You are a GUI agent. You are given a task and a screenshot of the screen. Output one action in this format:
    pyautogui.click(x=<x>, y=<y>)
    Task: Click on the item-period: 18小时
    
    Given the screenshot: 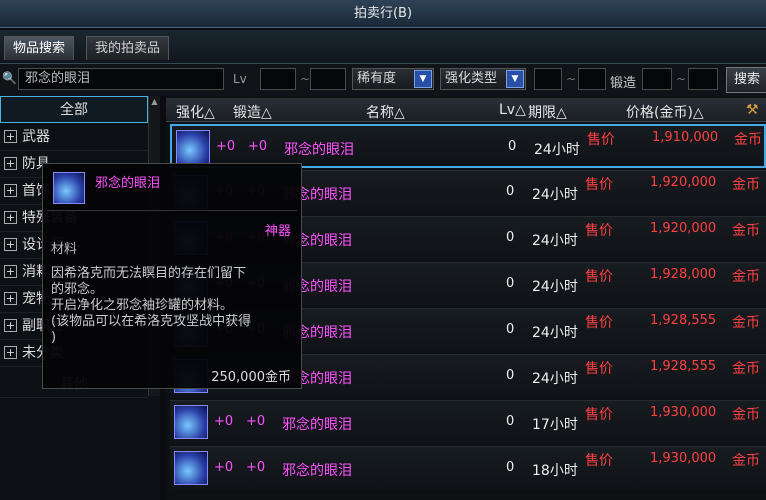 What is the action you would take?
    pyautogui.click(x=555, y=471)
    